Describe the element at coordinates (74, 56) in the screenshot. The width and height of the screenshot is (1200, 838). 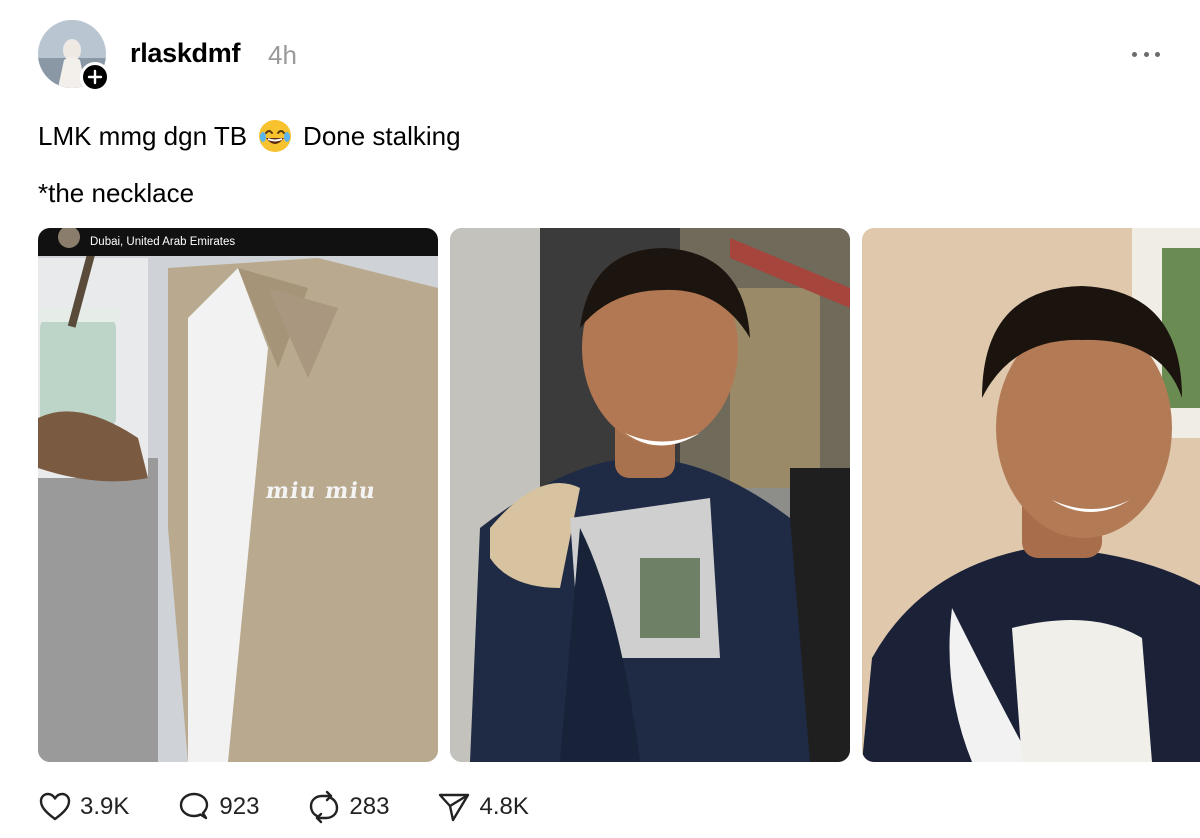
I see `author-avatar-wrap` at that location.